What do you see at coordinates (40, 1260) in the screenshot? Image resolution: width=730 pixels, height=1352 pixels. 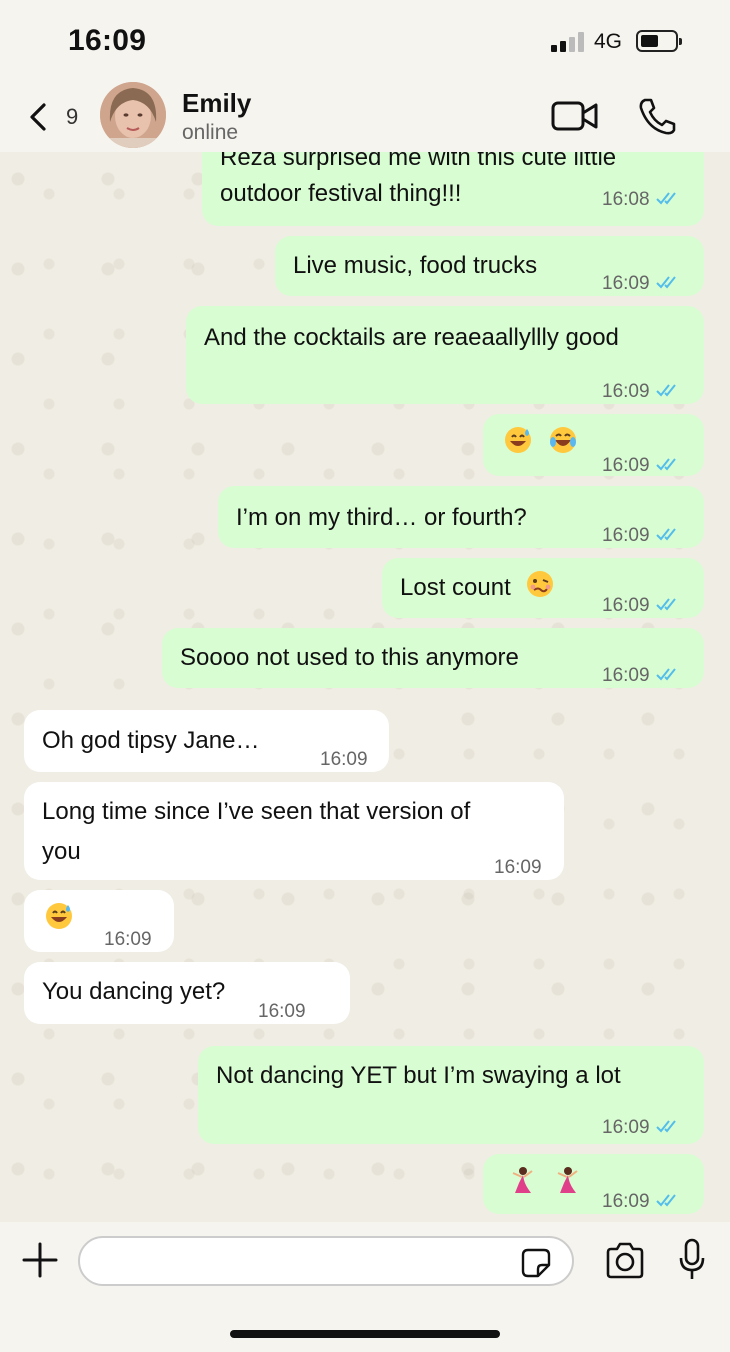 I see `plus-icon` at bounding box center [40, 1260].